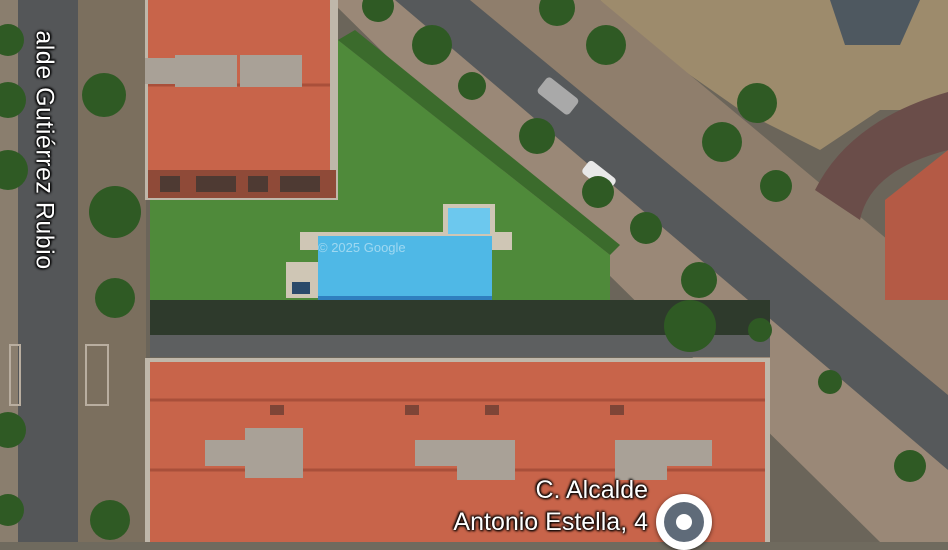 Image resolution: width=948 pixels, height=550 pixels. I want to click on pin-ring, so click(684, 522).